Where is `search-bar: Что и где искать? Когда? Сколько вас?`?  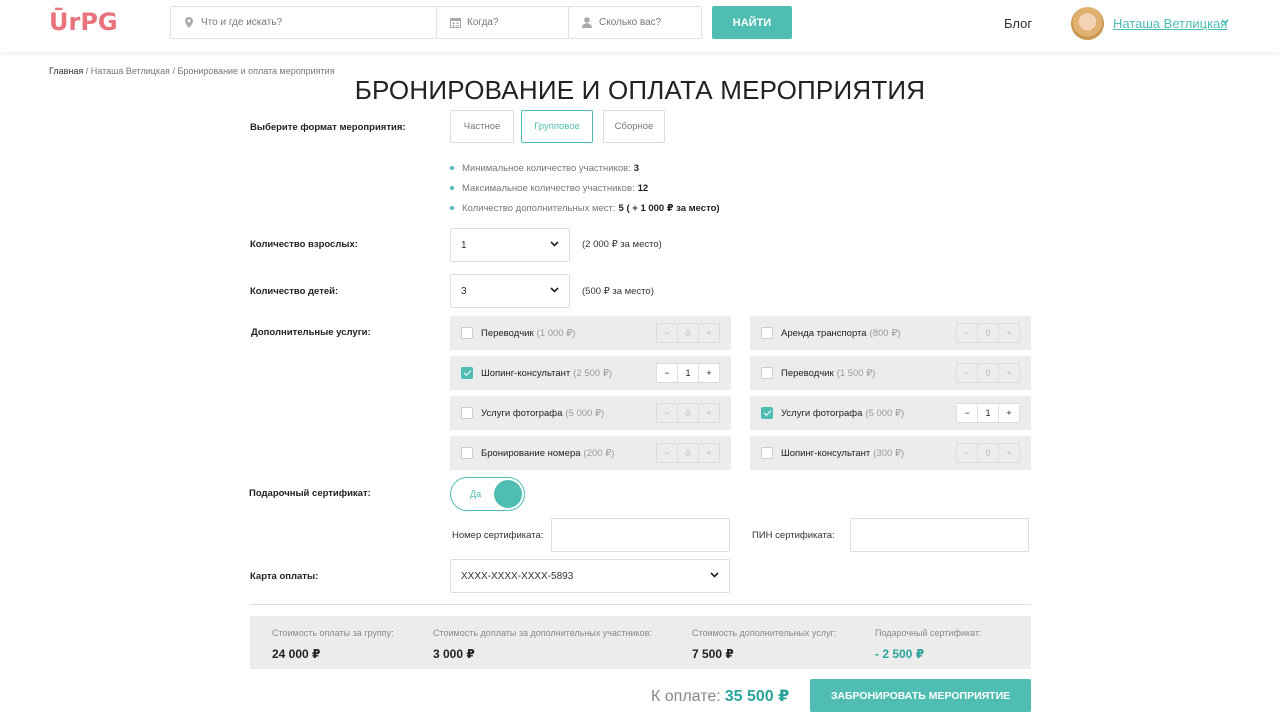
search-bar: Что и где искать? Когда? Сколько вас? is located at coordinates (436, 22).